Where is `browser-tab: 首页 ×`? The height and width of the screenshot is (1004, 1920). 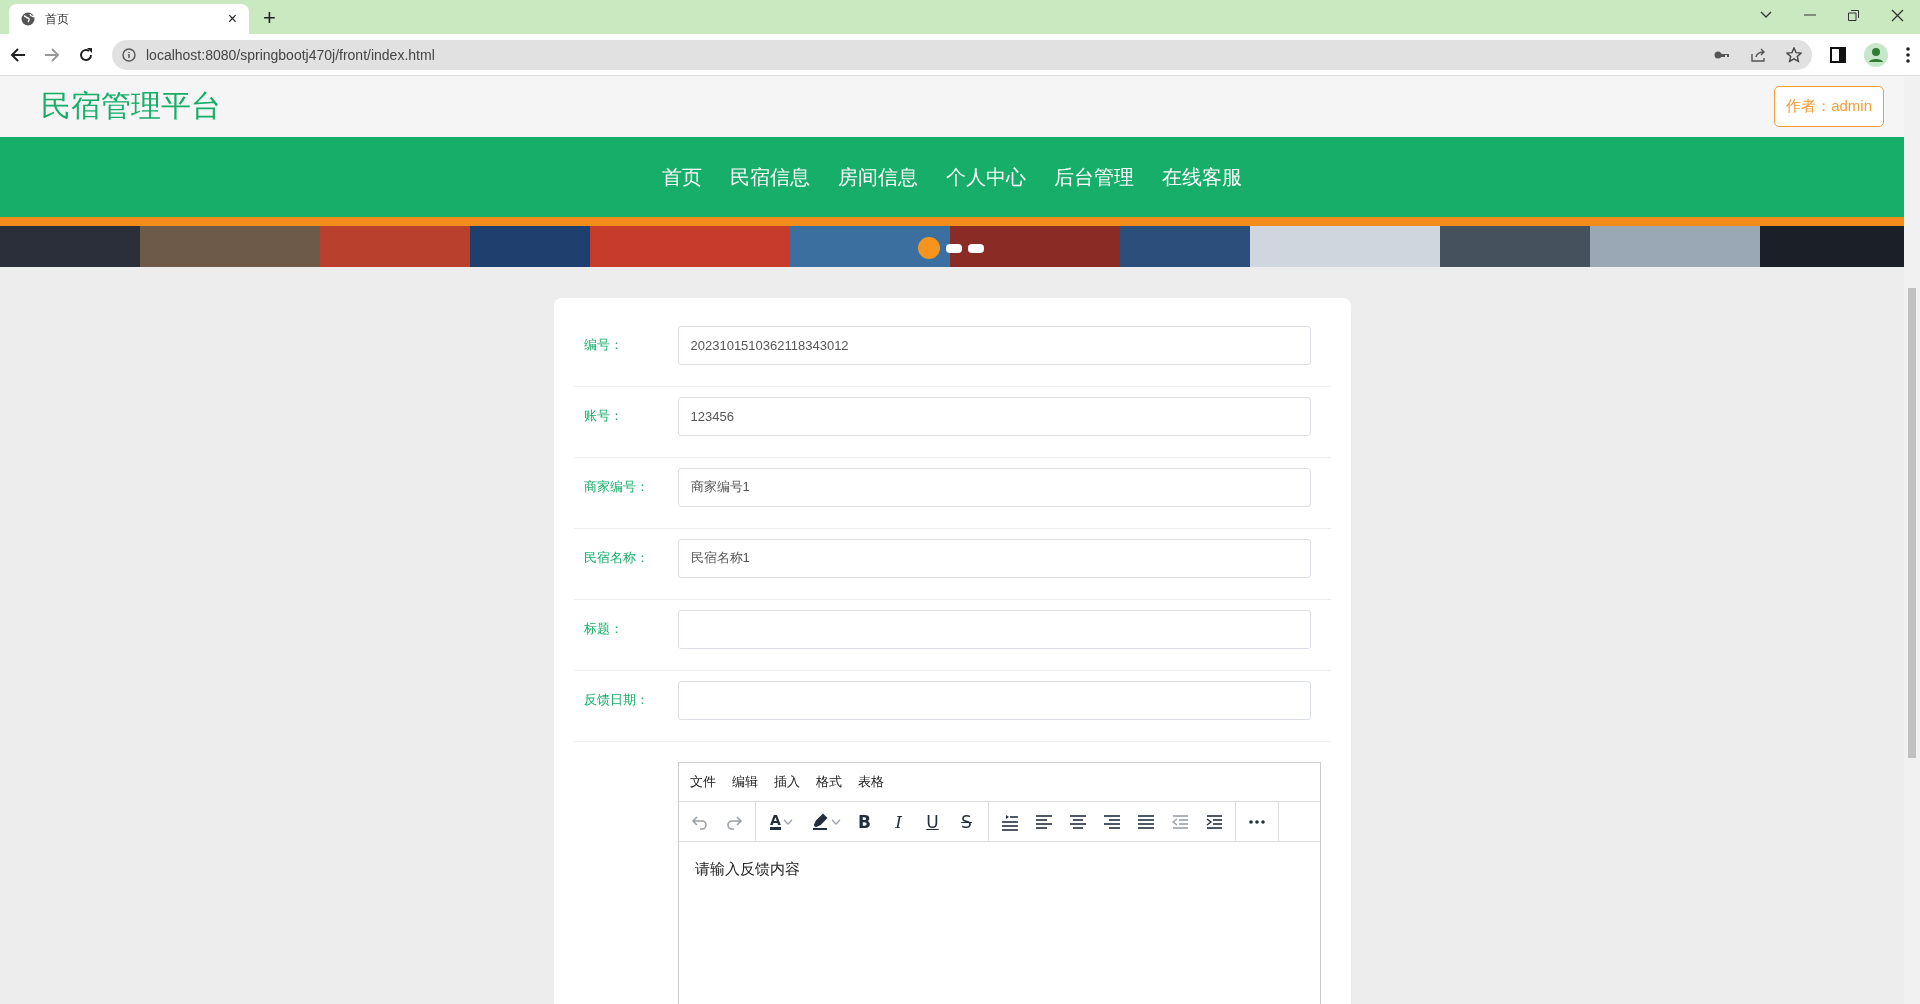 browser-tab: 首页 × is located at coordinates (129, 19).